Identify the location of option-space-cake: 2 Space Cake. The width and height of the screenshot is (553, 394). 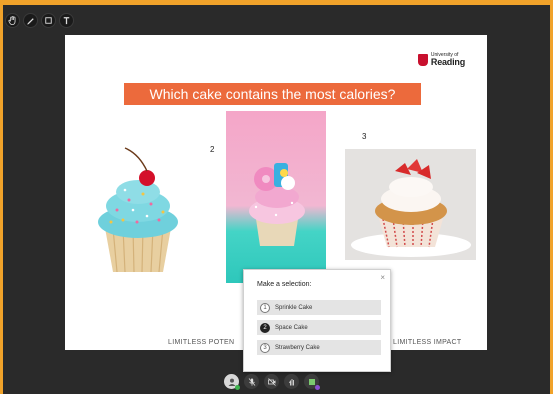
(319, 327).